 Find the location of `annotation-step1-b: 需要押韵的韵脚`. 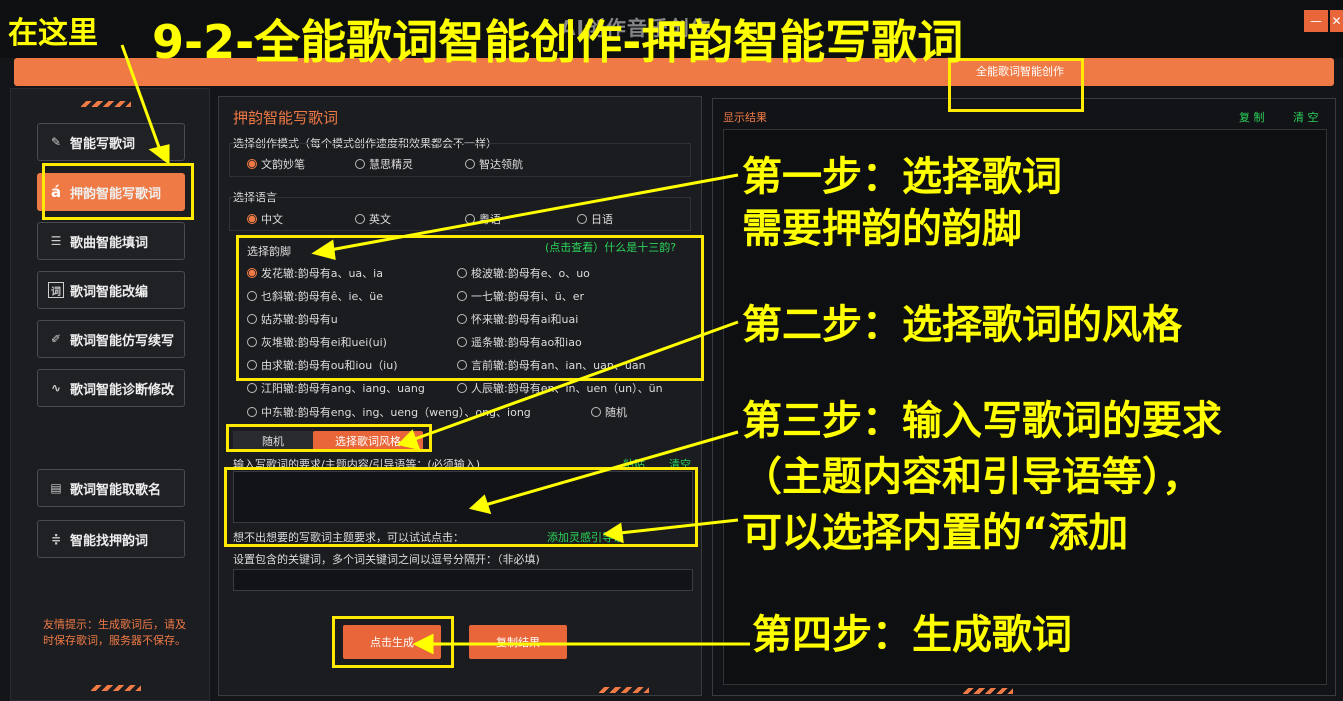

annotation-step1-b: 需要押韵的韵脚 is located at coordinates (882, 229).